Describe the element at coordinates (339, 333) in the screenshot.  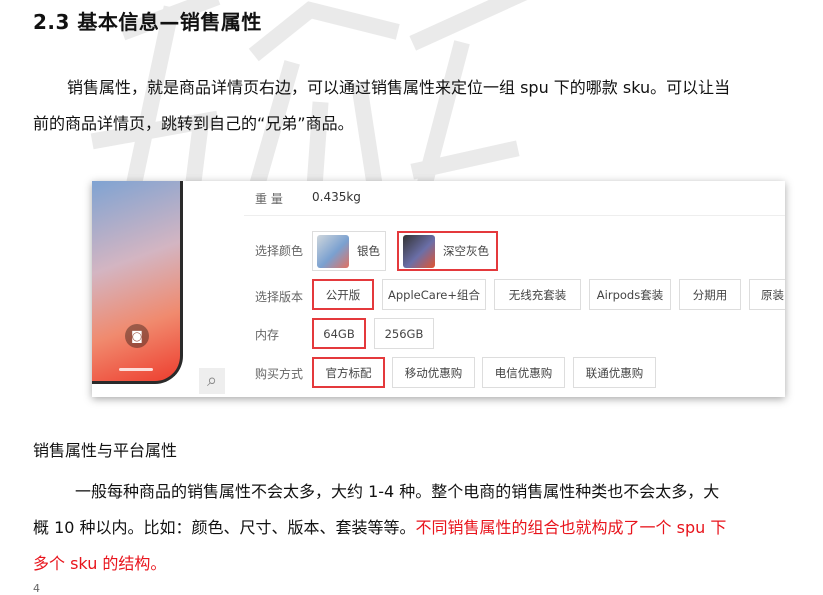
I see `memory-option: 64GB` at that location.